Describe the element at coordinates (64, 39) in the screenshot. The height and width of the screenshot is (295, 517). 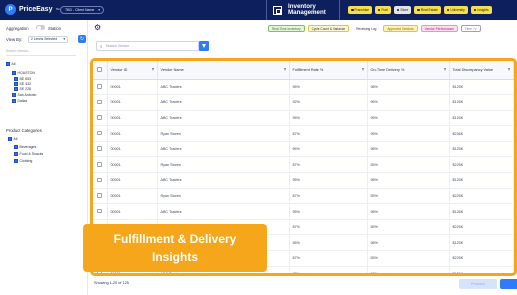
I see `chevron-down-icon: ▾` at that location.